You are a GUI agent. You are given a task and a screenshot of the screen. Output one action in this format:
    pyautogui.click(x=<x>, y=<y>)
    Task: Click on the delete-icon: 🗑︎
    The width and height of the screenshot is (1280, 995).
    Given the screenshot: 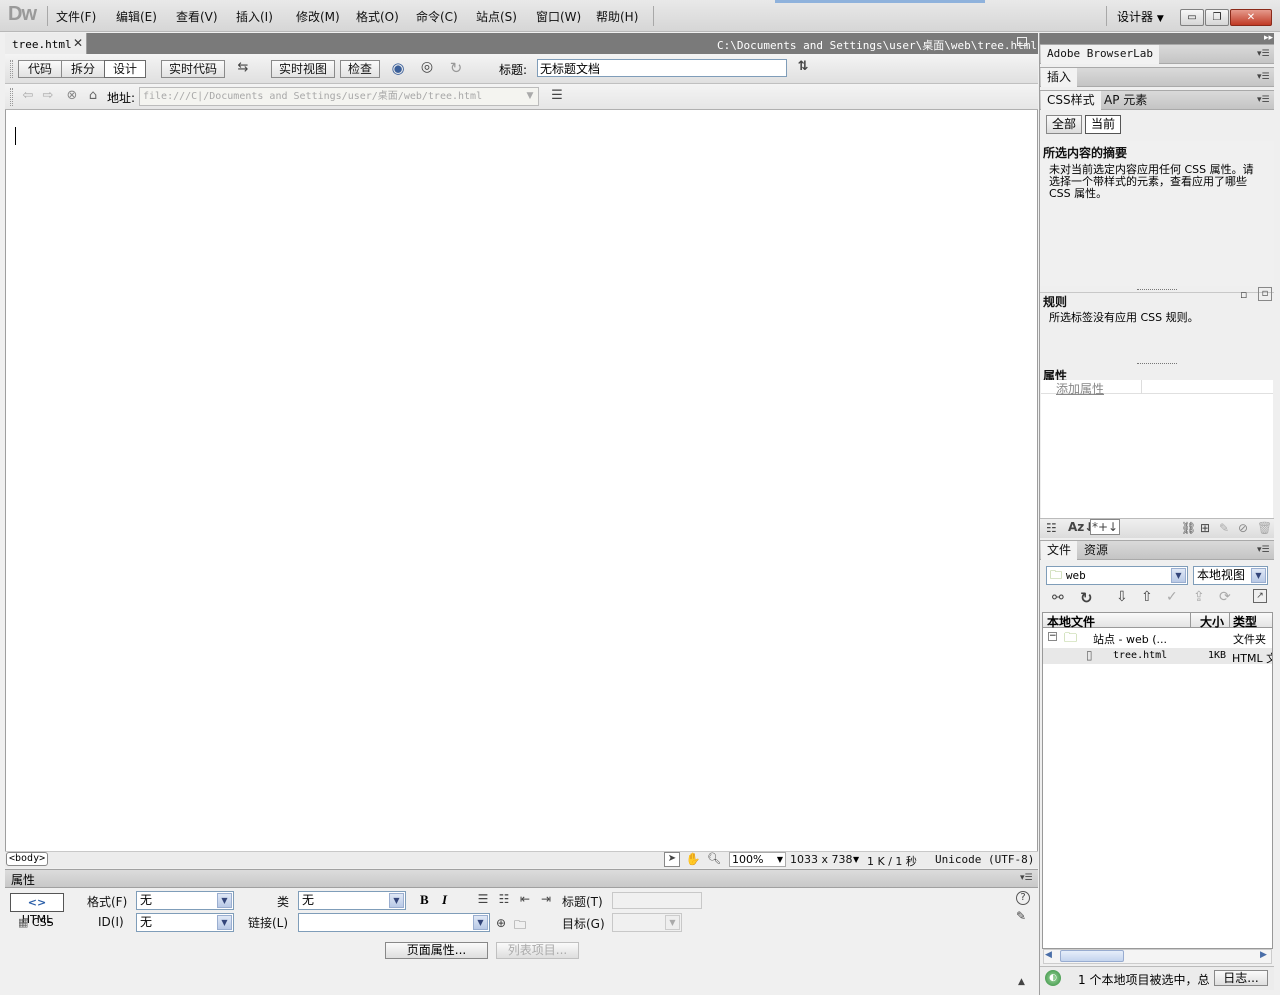 What is the action you would take?
    pyautogui.click(x=1264, y=528)
    